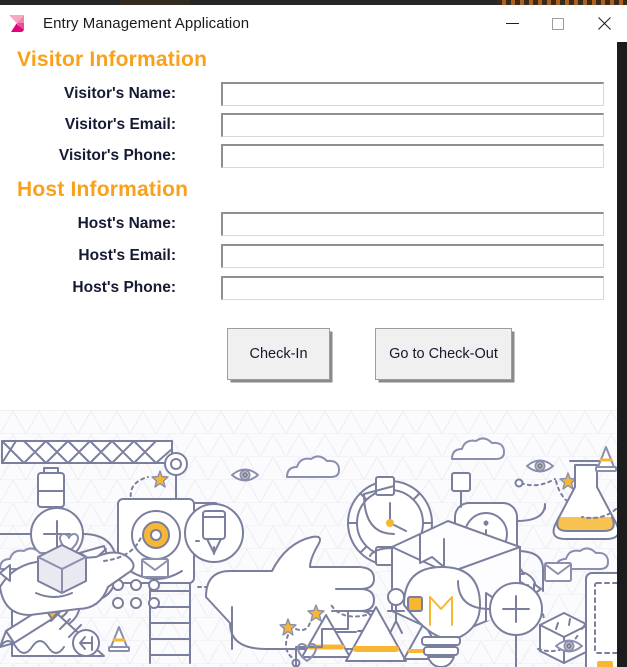 The width and height of the screenshot is (627, 667). I want to click on pen-badge-icon, so click(214, 533).